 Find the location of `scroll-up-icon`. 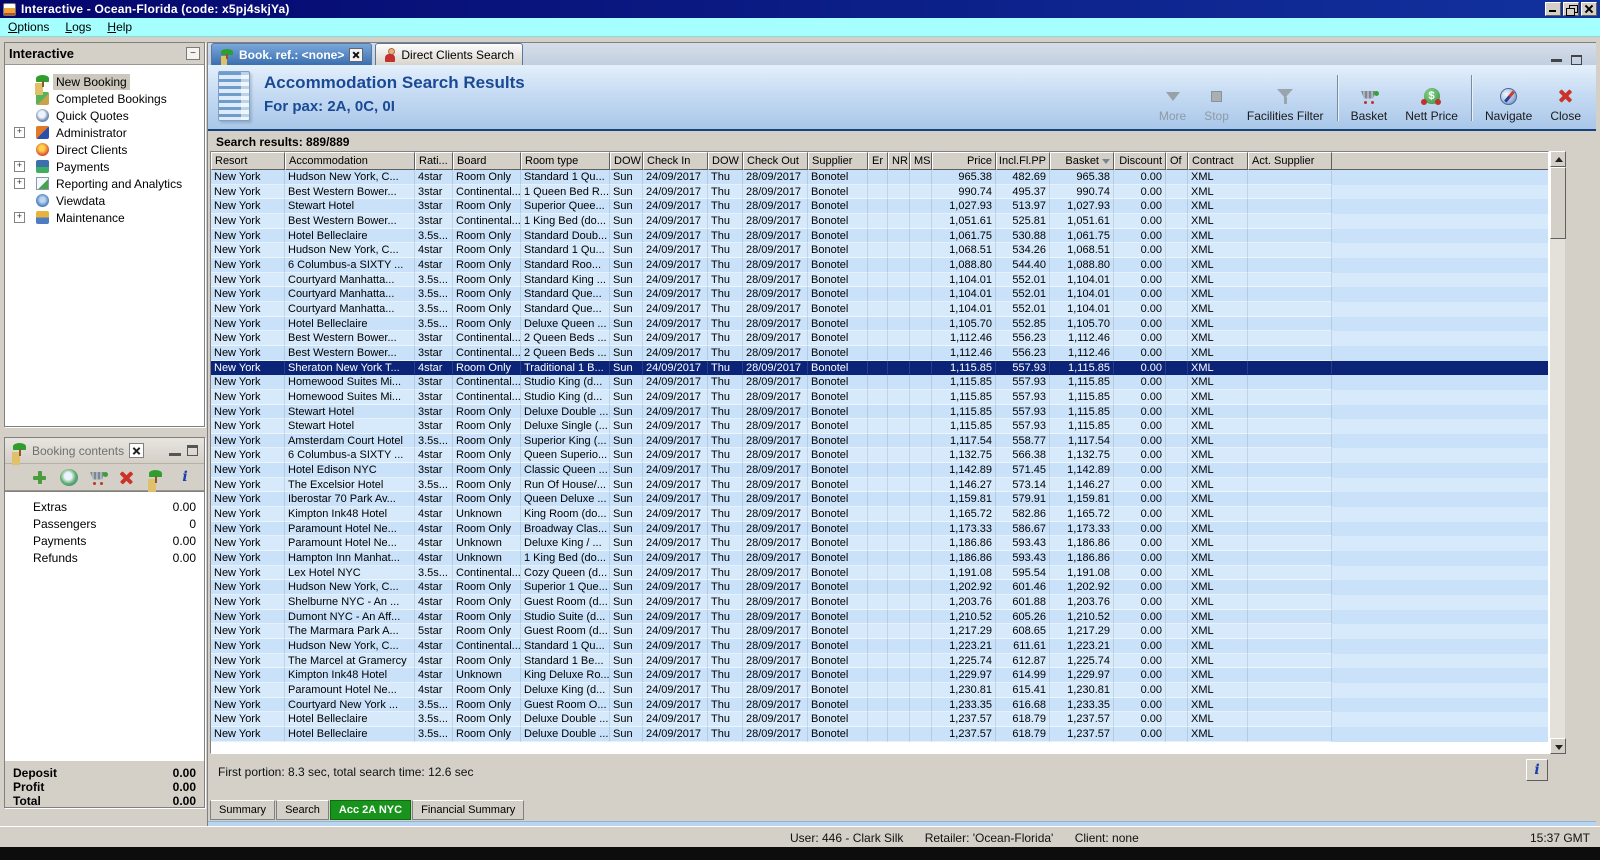

scroll-up-icon is located at coordinates (1558, 159).